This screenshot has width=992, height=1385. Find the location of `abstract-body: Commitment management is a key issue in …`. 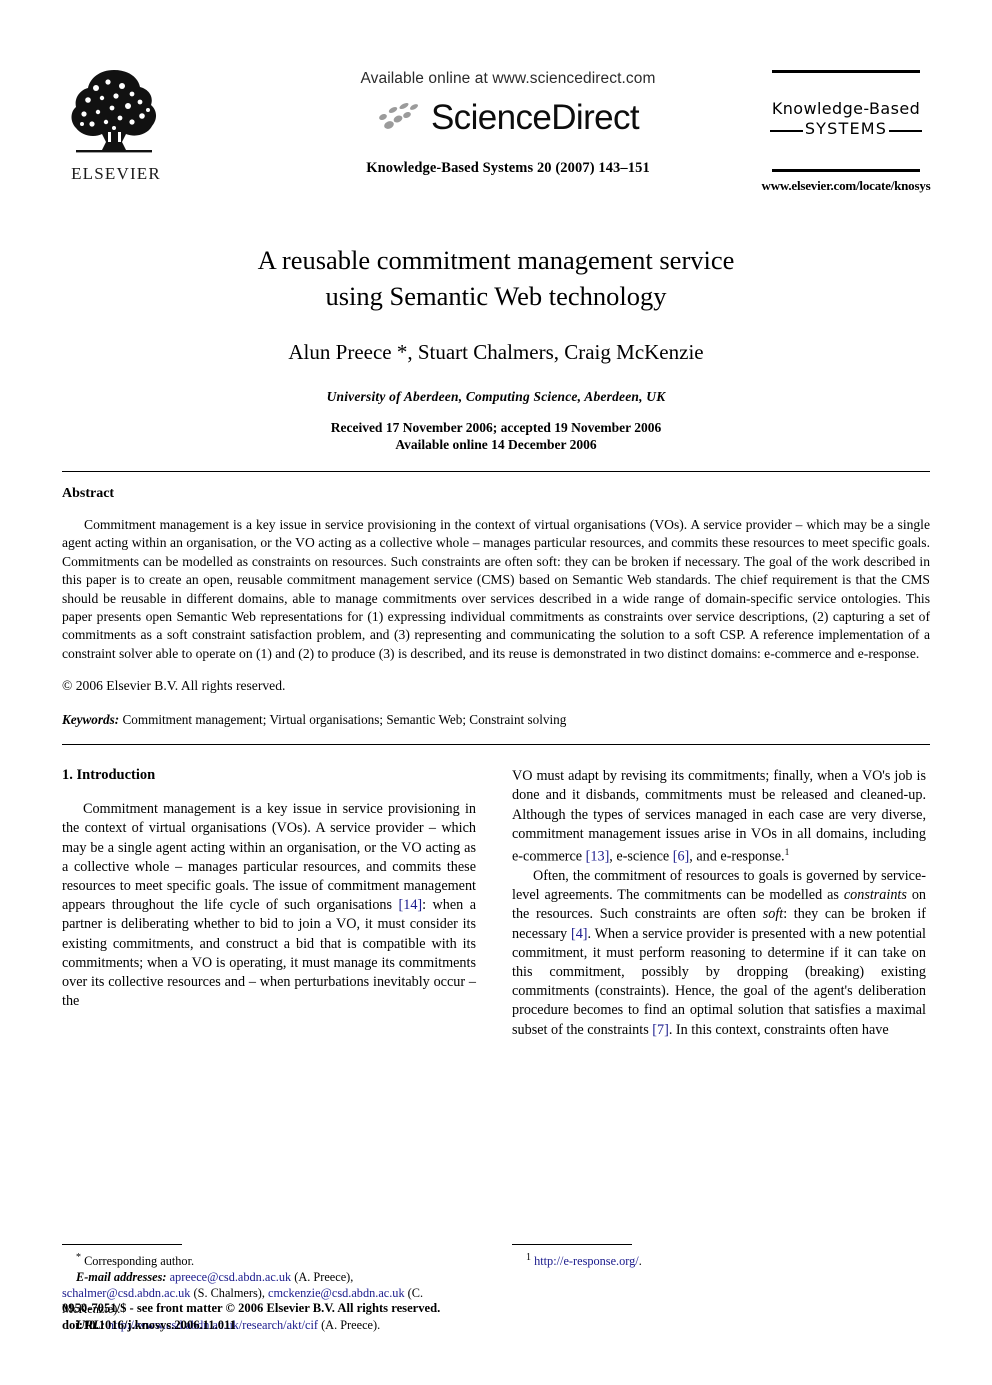

abstract-body: Commitment management is a key issue in … is located at coordinates (496, 589).